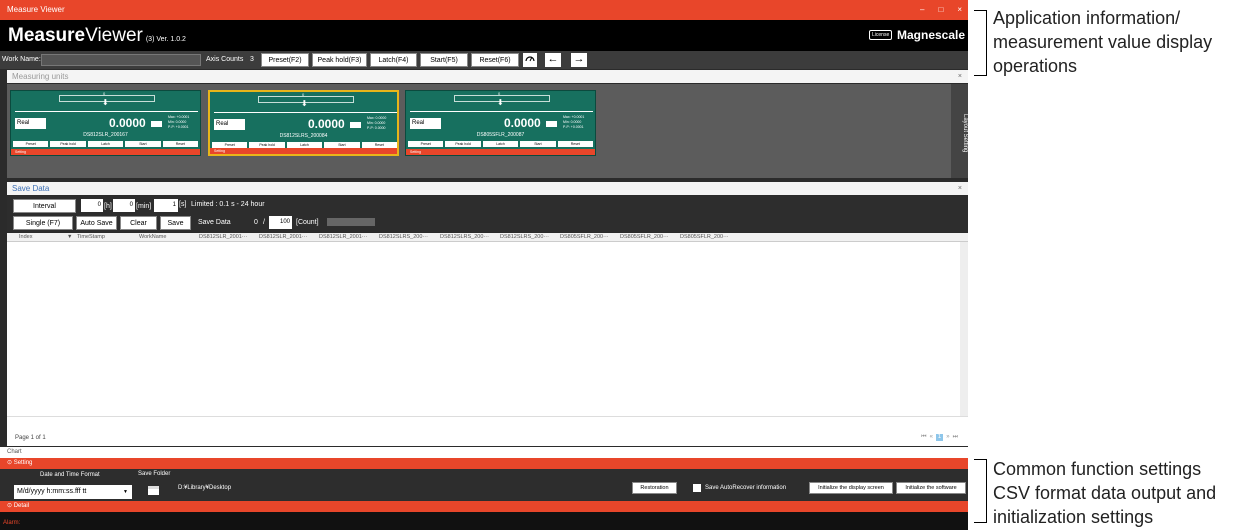  What do you see at coordinates (106, 111) in the screenshot?
I see `ruler-line` at bounding box center [106, 111].